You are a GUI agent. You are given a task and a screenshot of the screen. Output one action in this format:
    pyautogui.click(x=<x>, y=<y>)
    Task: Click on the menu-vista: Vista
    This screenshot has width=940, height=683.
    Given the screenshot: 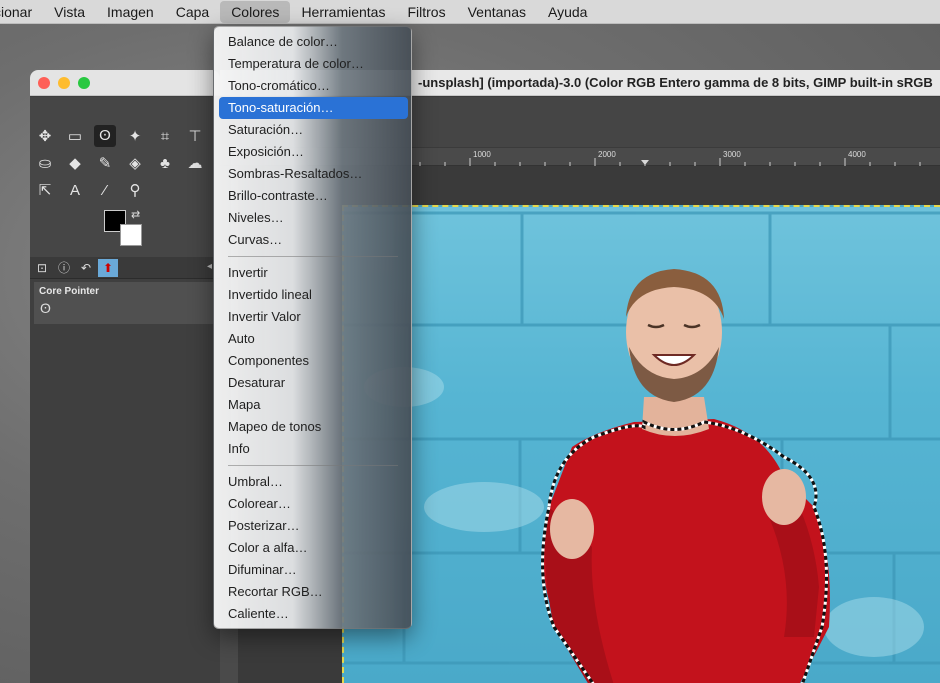 What is the action you would take?
    pyautogui.click(x=69, y=12)
    